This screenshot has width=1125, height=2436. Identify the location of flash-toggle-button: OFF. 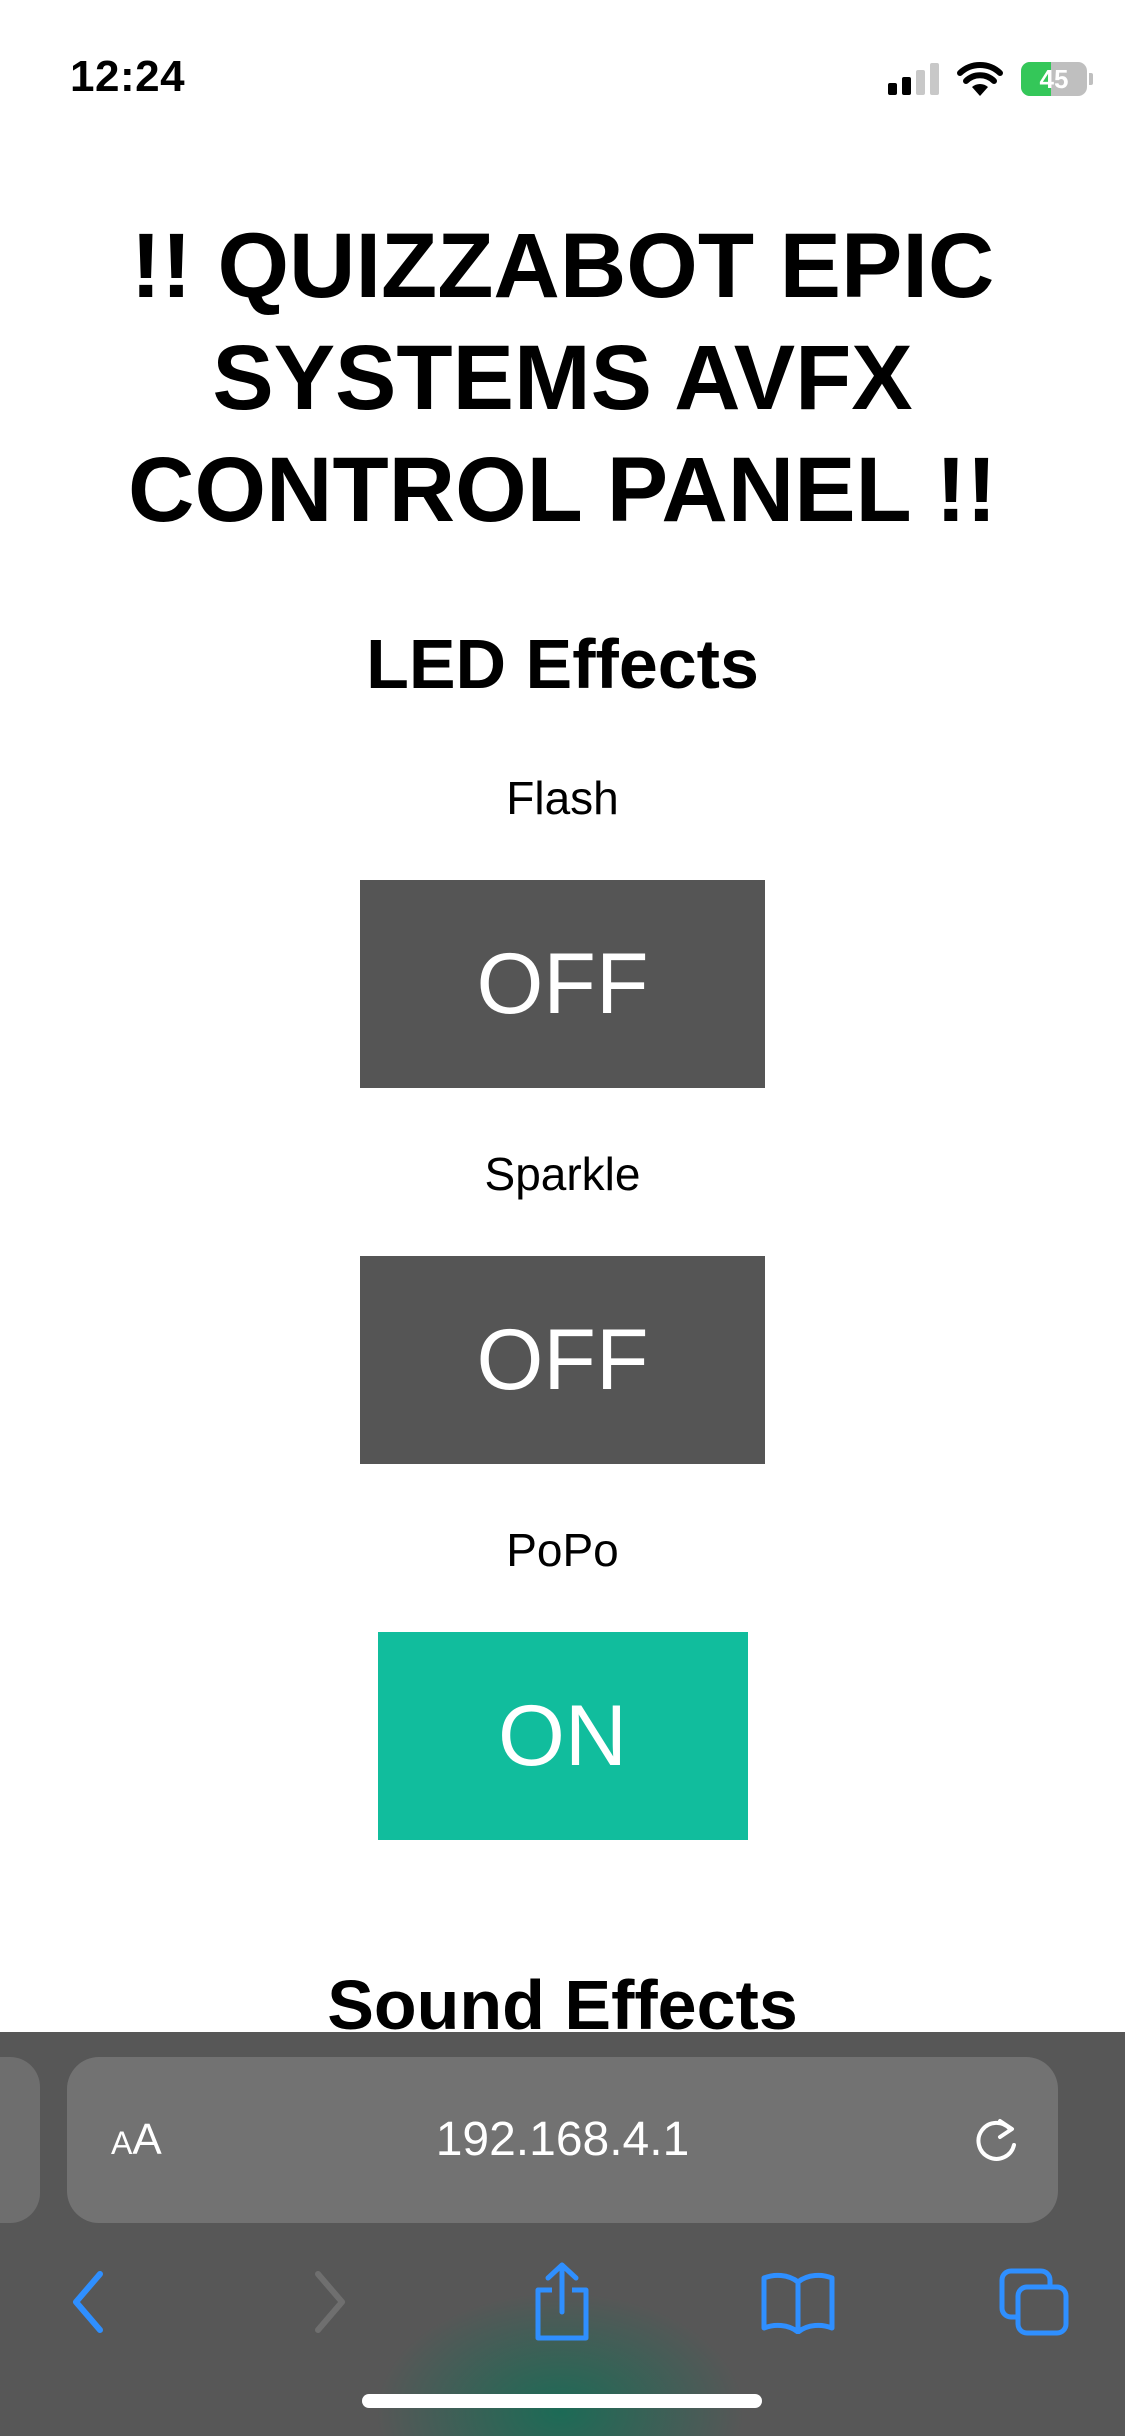
(562, 984).